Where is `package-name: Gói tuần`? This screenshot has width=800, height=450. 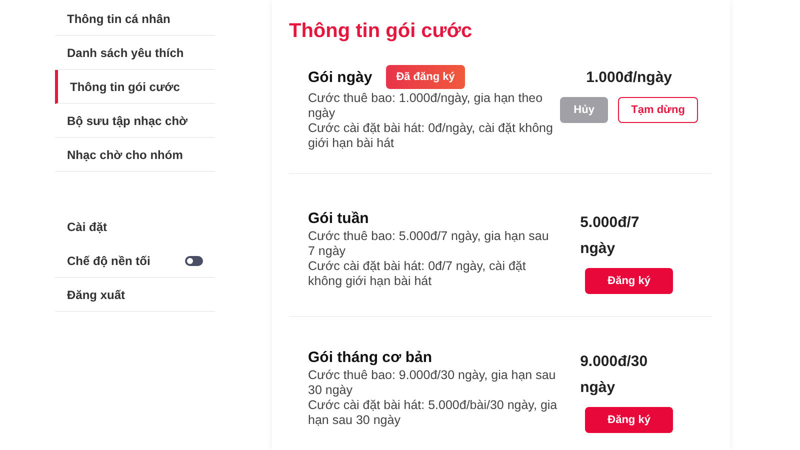 package-name: Gói tuần is located at coordinates (338, 218).